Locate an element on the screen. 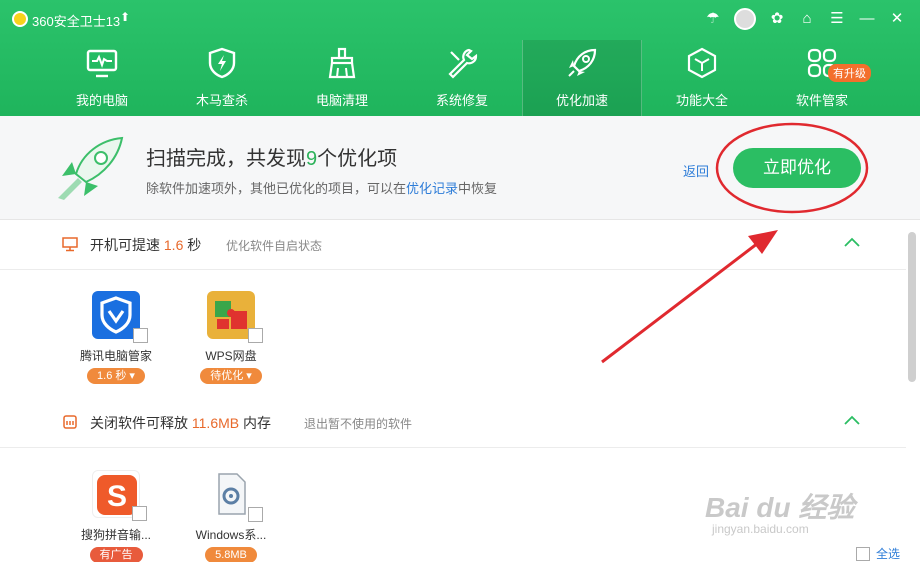  scan-subtitle: 除软件加速项外，其他已优化的项目，可以在优化记录中恢复 is located at coordinates (321, 187).